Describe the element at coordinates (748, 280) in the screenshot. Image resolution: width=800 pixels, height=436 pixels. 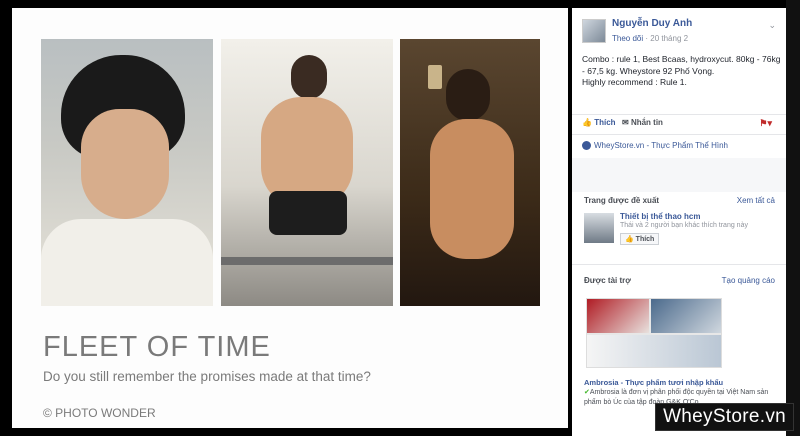
I see `create-ad-link: Tạo quảng cáo` at that location.